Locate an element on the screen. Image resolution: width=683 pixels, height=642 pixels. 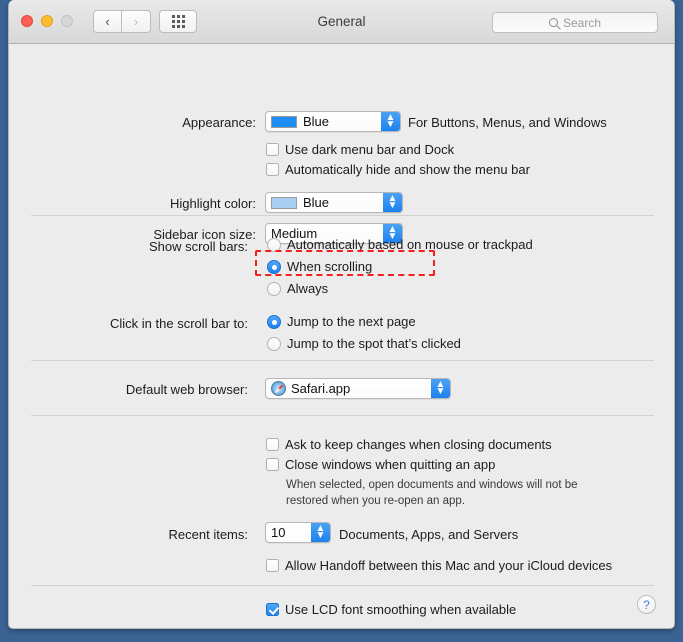
click-scroll-bar-label: Click in the scroll bar to: is located at coordinates (179, 323).